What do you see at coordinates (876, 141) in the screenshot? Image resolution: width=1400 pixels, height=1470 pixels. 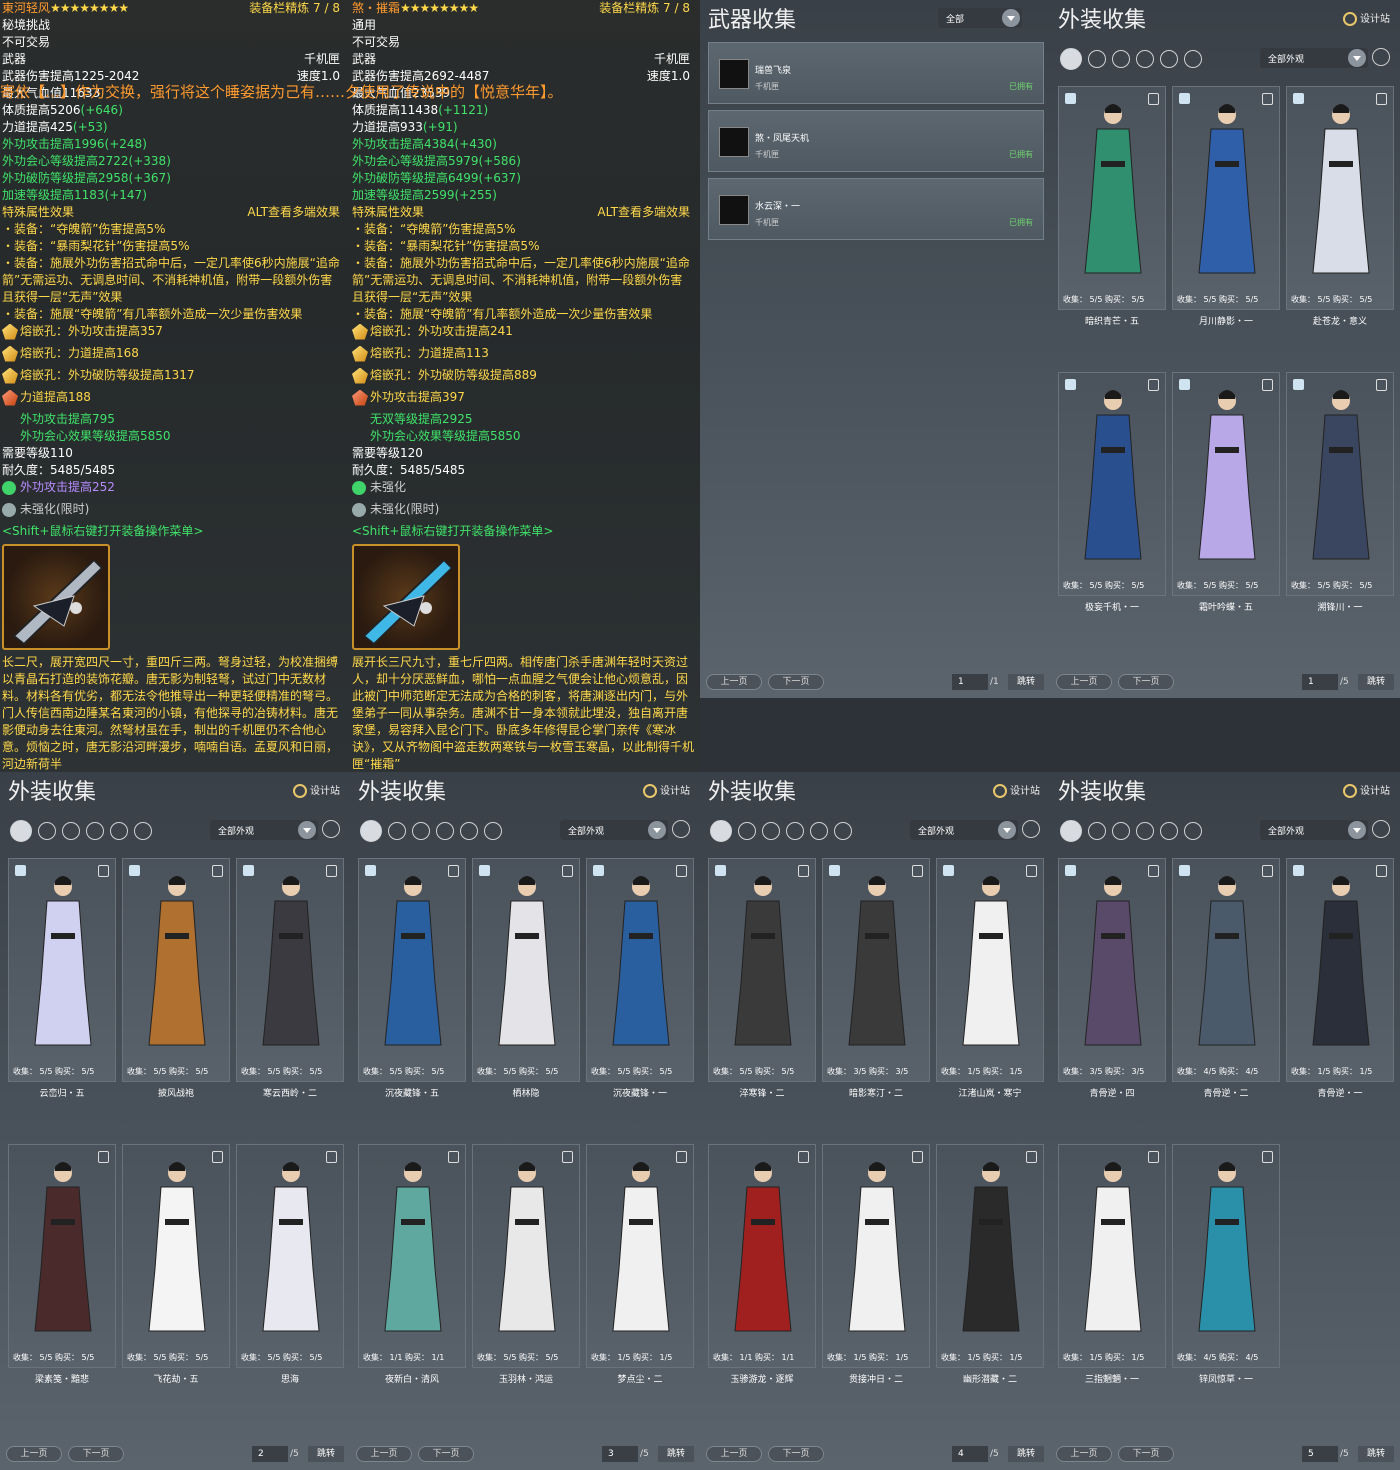 I see `weapon-item: 煞・凤尾天机 千机匣 已拥有` at bounding box center [876, 141].